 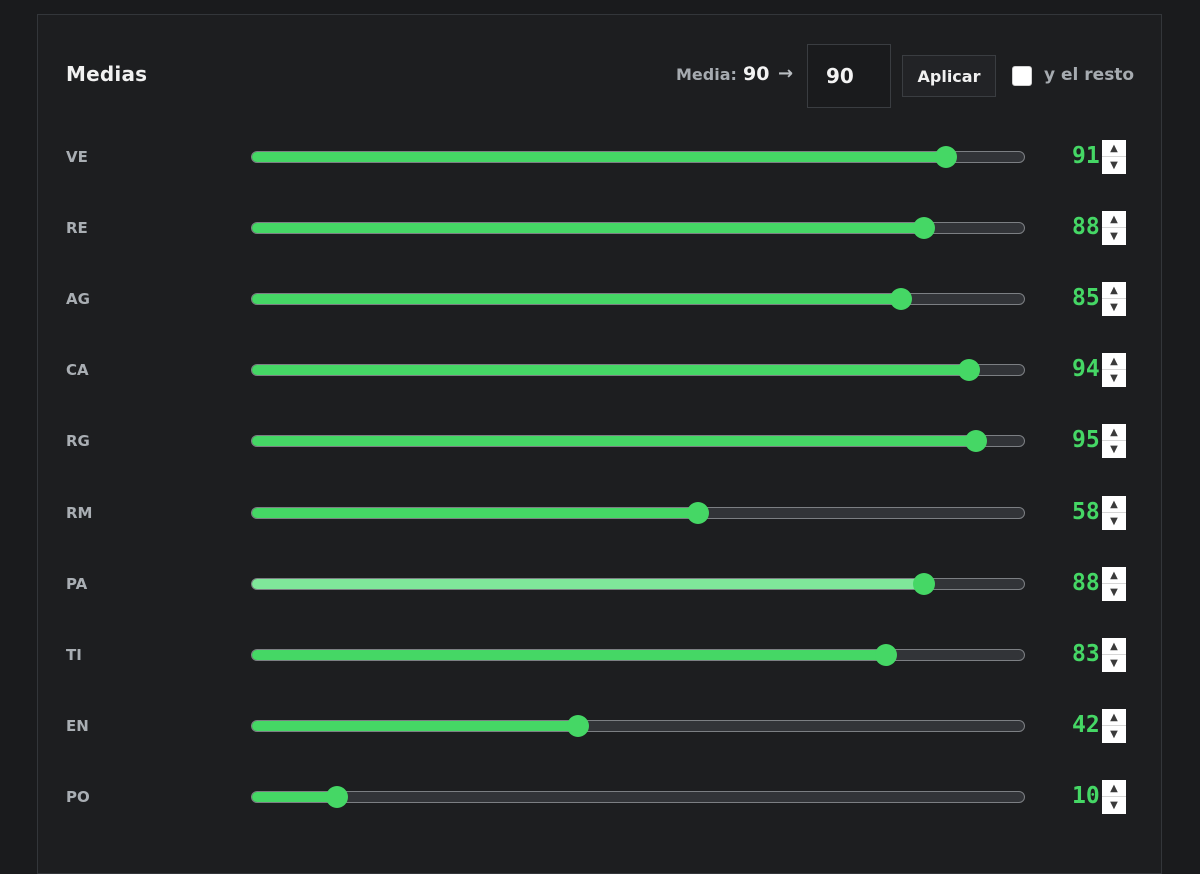 I want to click on stat-label: VE, so click(x=77, y=157).